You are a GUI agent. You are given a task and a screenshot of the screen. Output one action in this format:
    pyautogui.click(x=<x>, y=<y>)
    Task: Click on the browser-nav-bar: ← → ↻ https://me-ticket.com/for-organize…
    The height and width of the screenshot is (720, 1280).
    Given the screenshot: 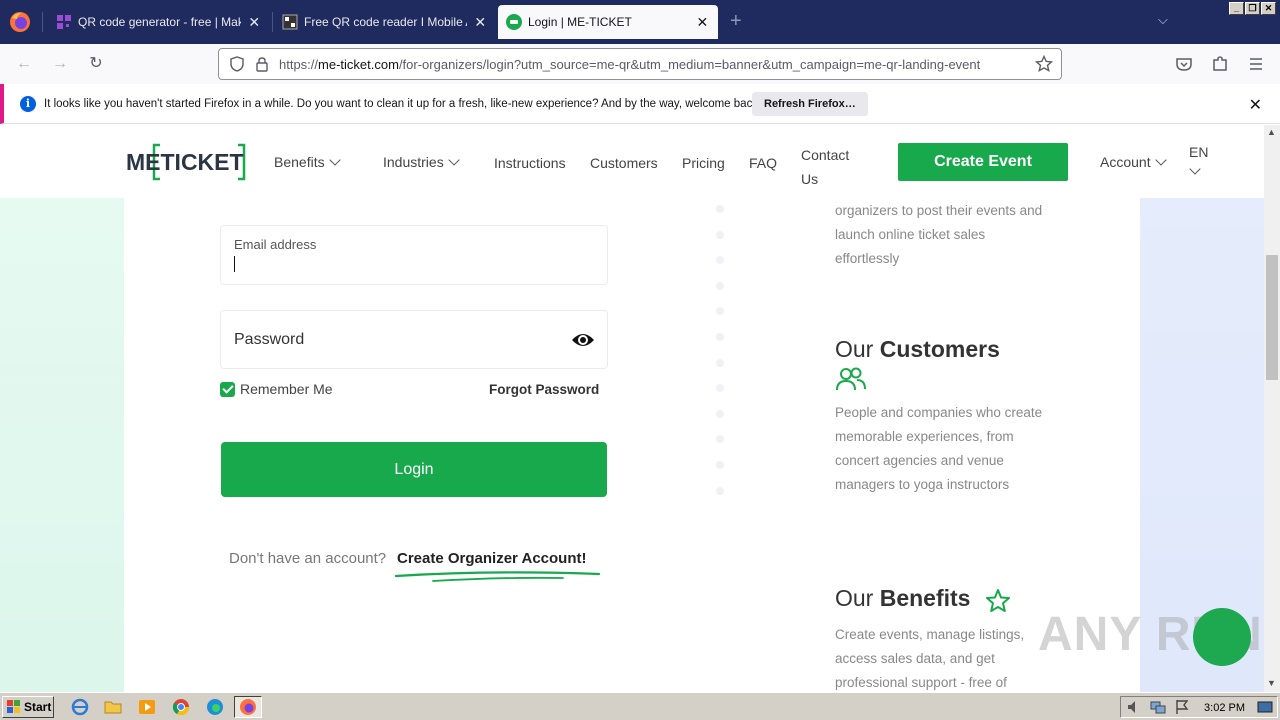 What is the action you would take?
    pyautogui.click(x=640, y=64)
    